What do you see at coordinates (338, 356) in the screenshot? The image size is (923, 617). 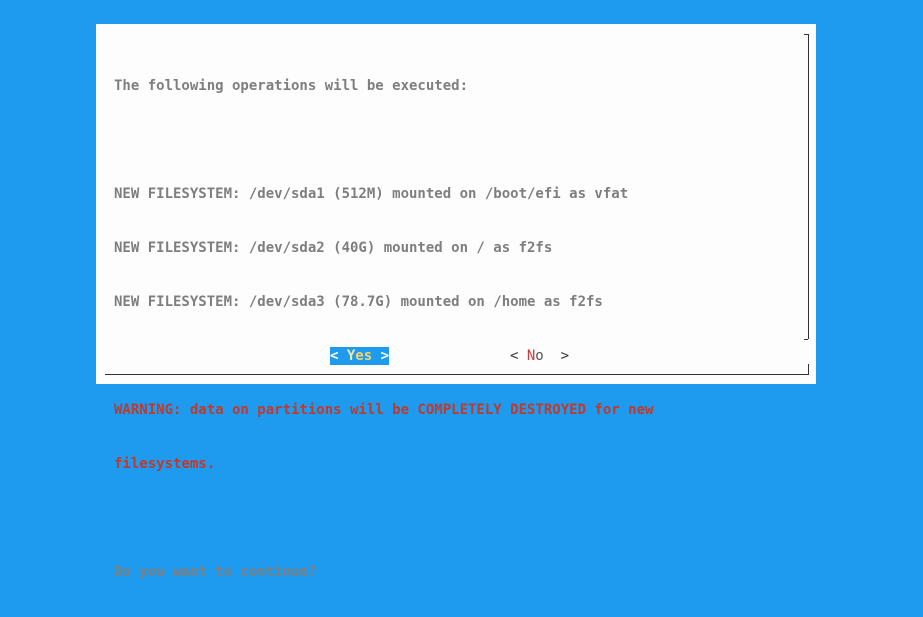 I see `yes-button-left-bracket: <` at bounding box center [338, 356].